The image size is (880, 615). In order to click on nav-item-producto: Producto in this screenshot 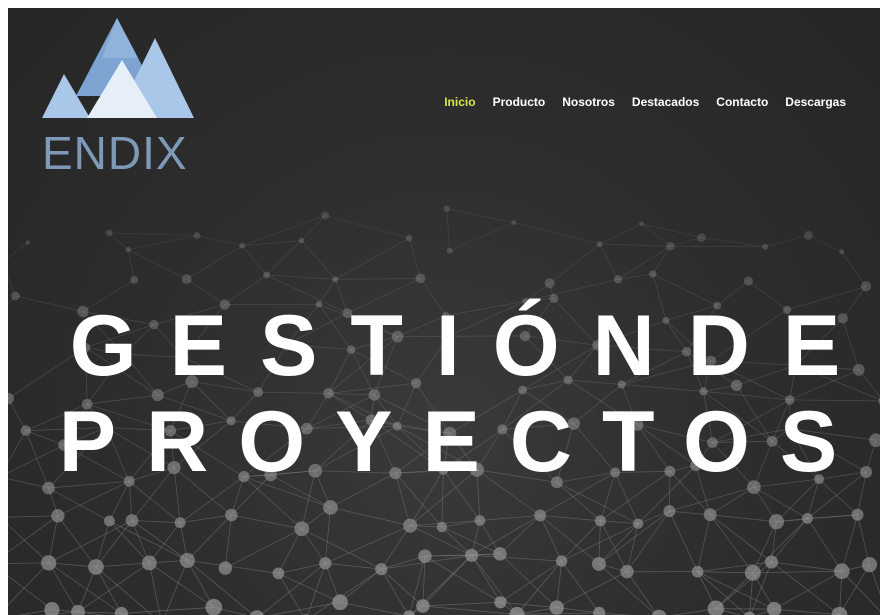, I will do `click(519, 102)`.